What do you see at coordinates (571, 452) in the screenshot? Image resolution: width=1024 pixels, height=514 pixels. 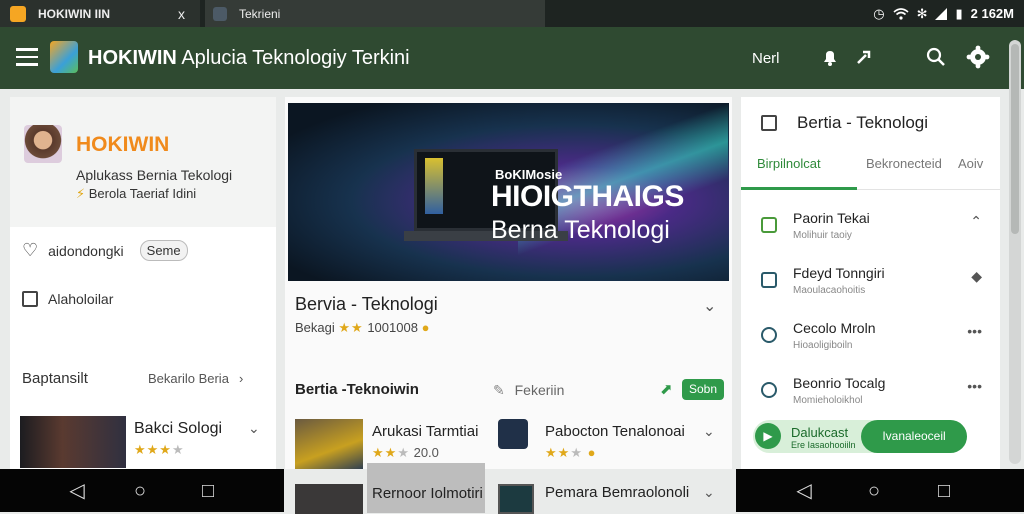 I see `star-rating: ★★★ ●` at bounding box center [571, 452].